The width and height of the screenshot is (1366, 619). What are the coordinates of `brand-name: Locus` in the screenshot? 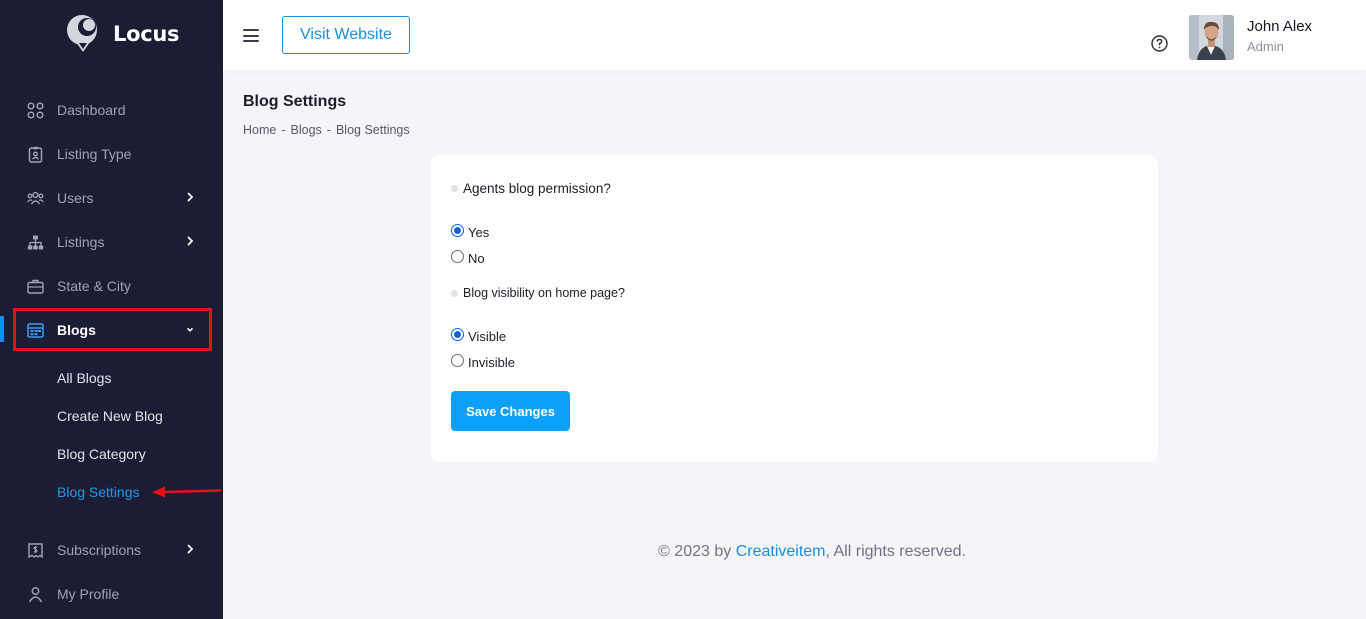 It's located at (146, 34).